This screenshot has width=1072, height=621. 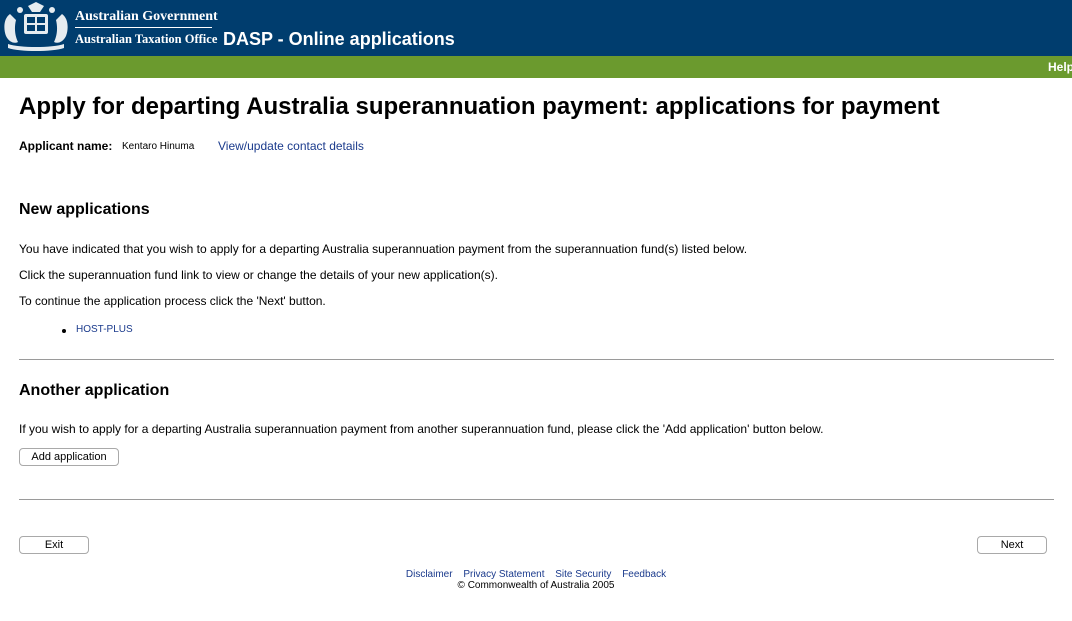 I want to click on office-name: Australian Taxation Office, so click(x=146, y=39).